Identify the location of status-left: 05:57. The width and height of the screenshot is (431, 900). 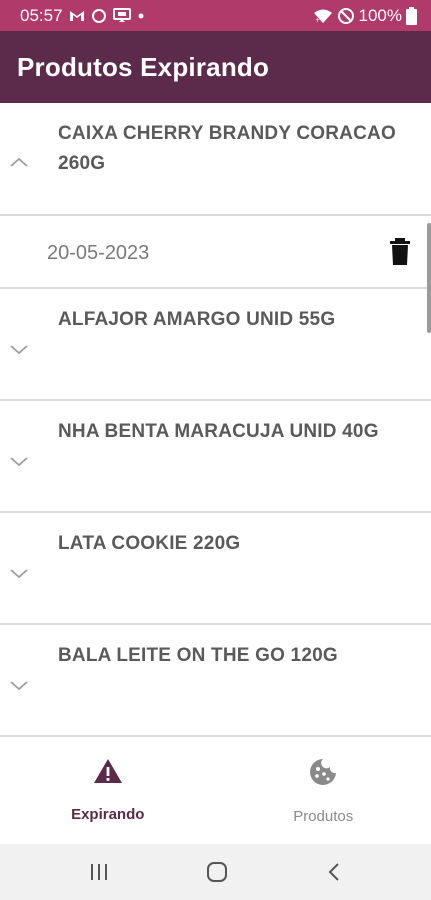
(82, 16).